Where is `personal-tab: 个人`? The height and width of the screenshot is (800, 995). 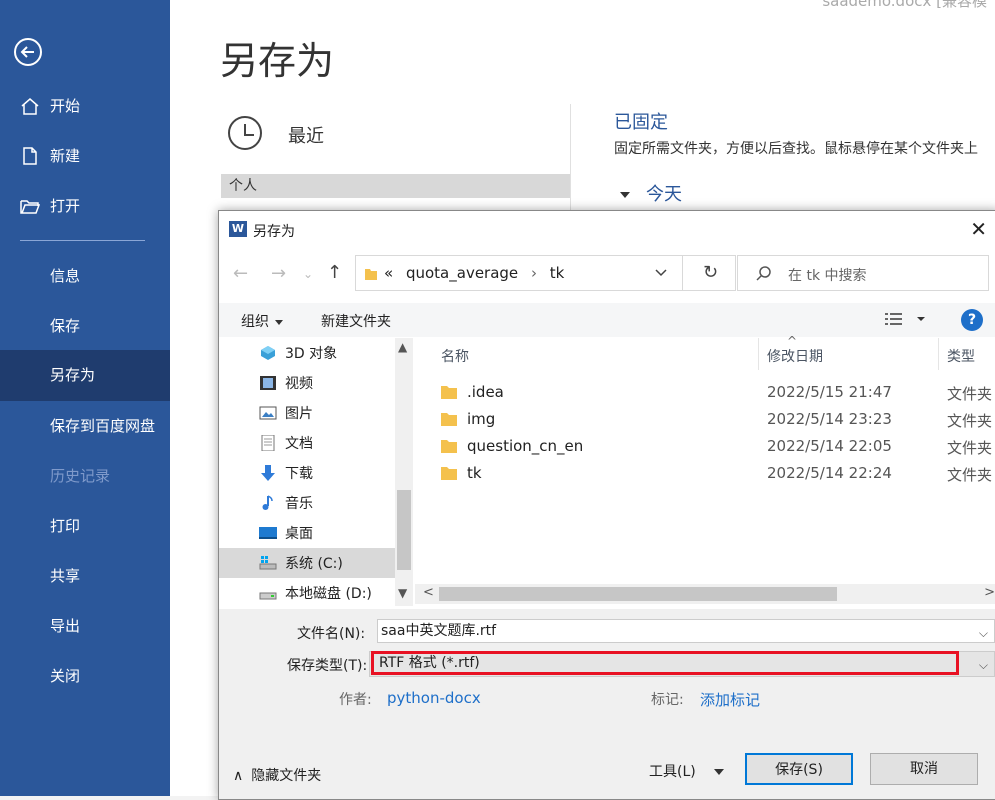 personal-tab: 个人 is located at coordinates (395, 186).